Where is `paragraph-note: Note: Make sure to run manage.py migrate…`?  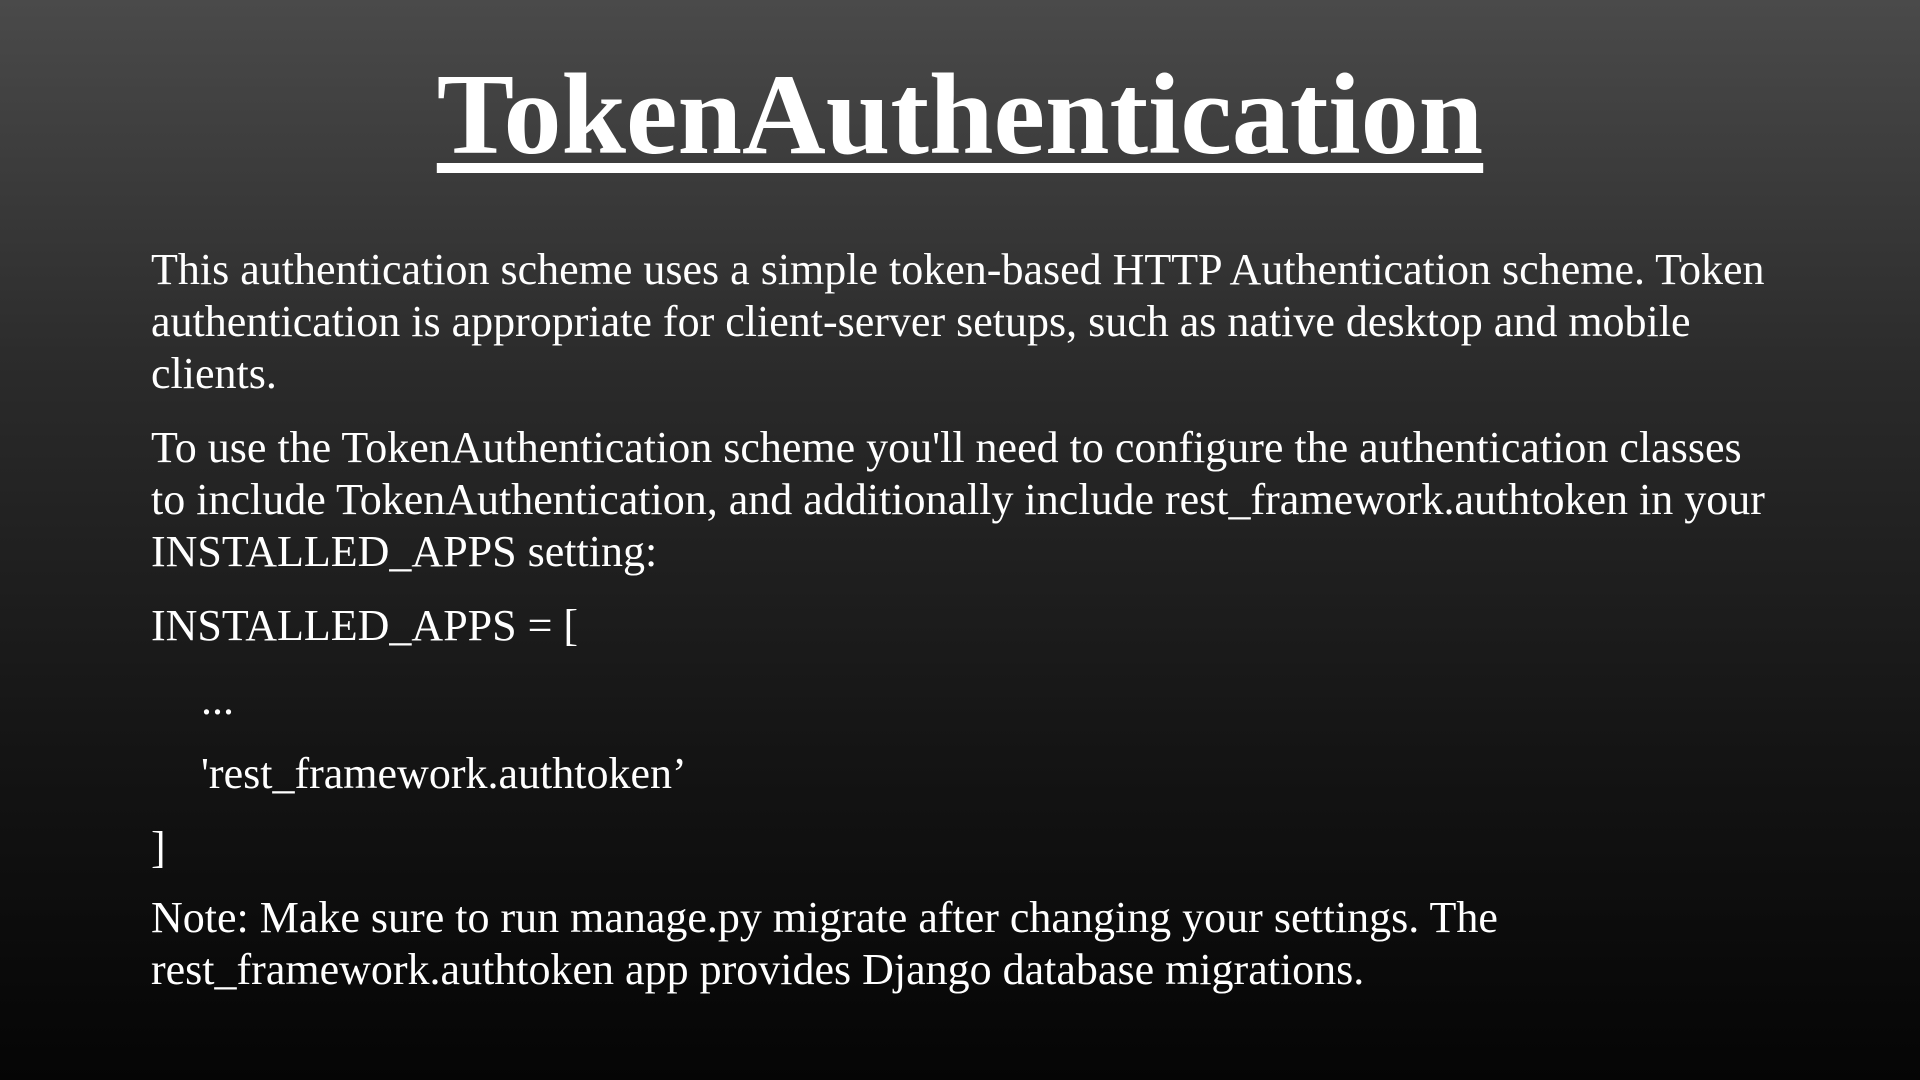 paragraph-note: Note: Make sure to run manage.py migrate… is located at coordinates (824, 943).